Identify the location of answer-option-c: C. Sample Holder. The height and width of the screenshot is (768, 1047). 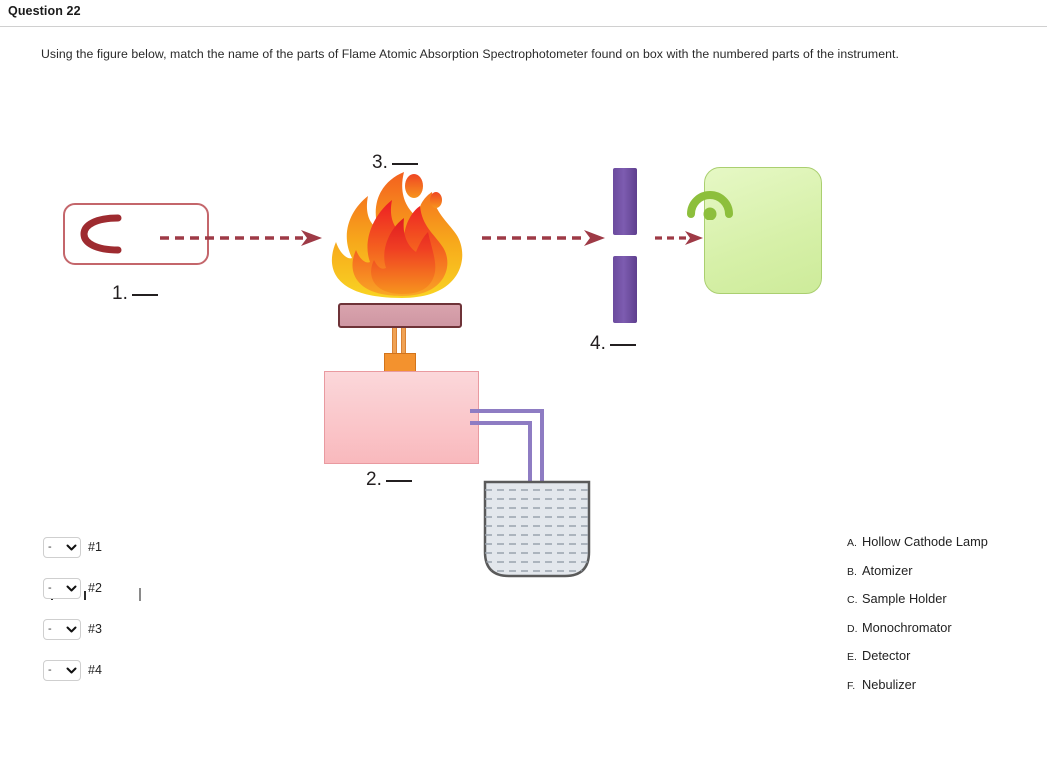
(917, 605).